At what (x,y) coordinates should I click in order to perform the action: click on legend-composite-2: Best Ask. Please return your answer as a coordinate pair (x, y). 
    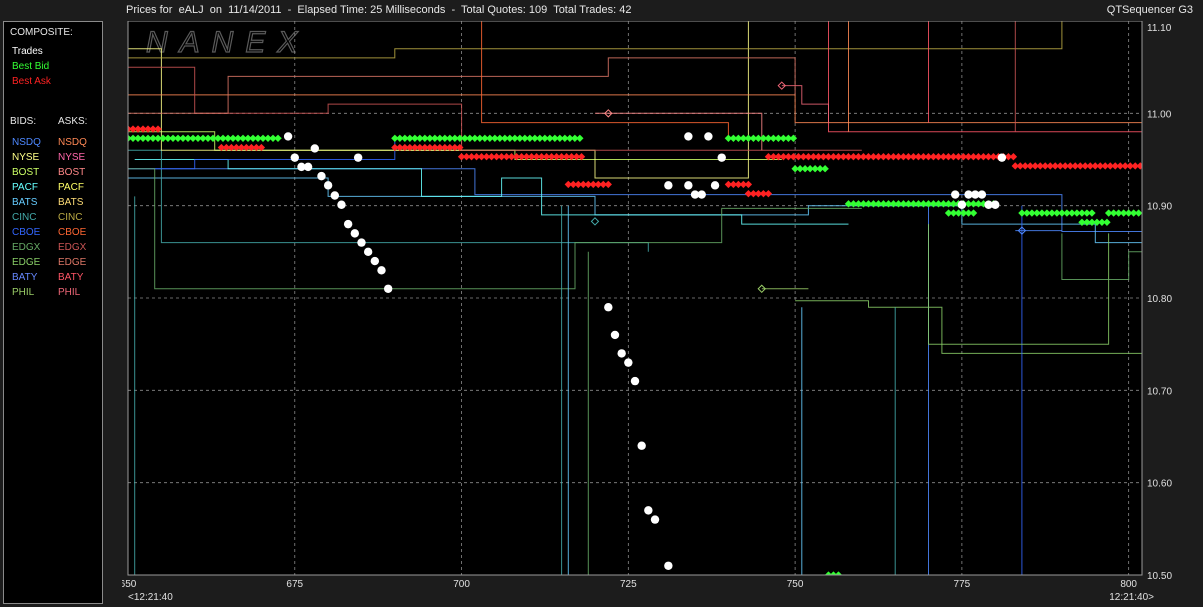
    Looking at the image, I should click on (31, 81).